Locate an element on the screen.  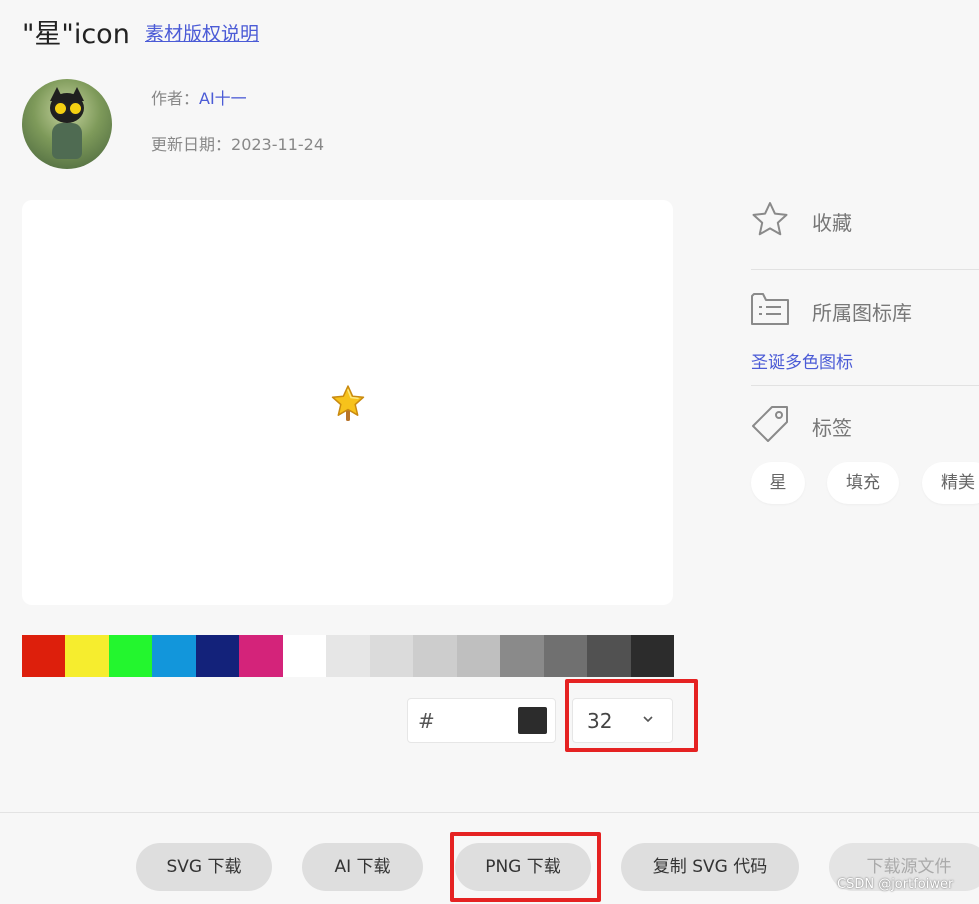
author-avatar is located at coordinates (67, 124).